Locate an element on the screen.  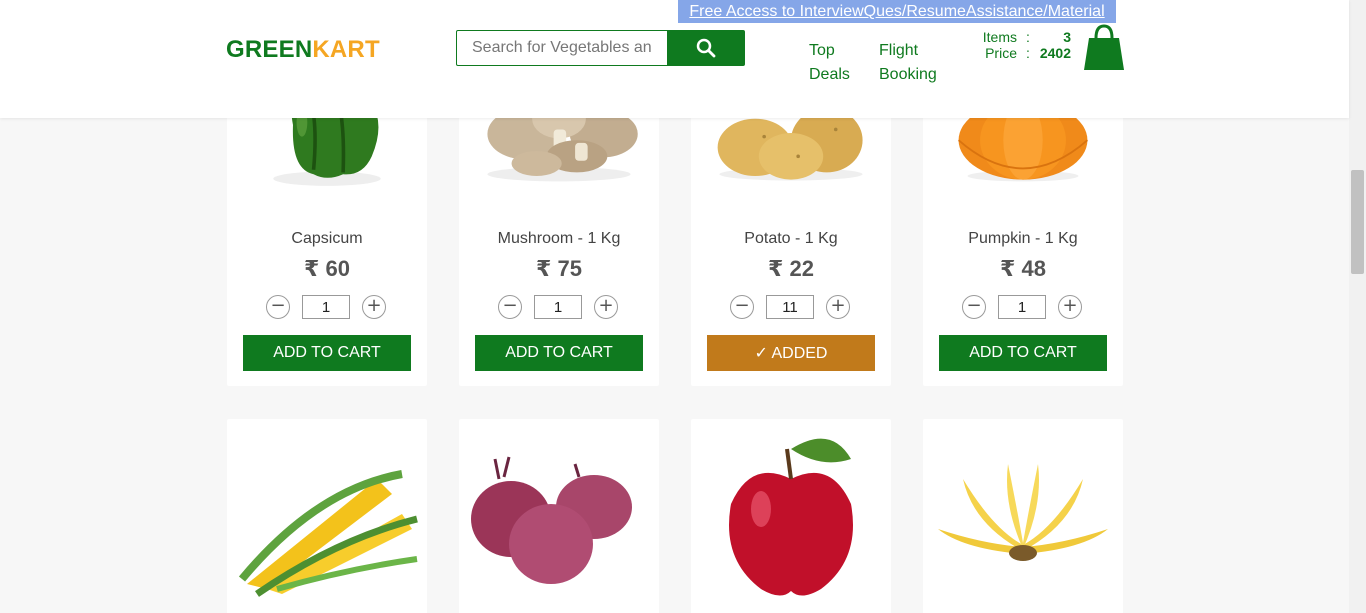
product-card-corn is located at coordinates (327, 516).